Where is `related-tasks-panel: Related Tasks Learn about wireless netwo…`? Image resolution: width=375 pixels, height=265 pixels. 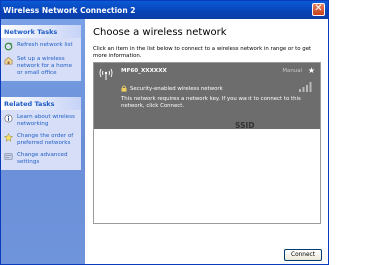 related-tasks-panel: Related Tasks Learn about wireless netwo… is located at coordinates (41, 133).